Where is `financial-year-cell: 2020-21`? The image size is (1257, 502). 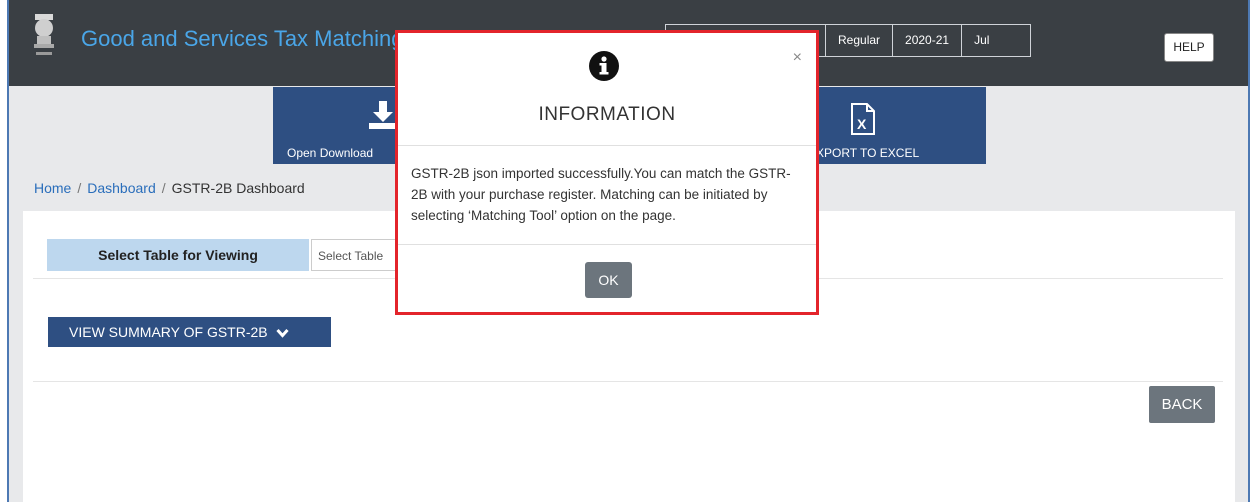
financial-year-cell: 2020-21 is located at coordinates (926, 40).